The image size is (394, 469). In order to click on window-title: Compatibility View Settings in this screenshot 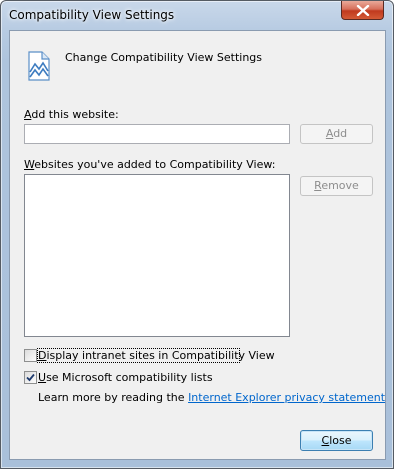, I will do `click(92, 15)`.